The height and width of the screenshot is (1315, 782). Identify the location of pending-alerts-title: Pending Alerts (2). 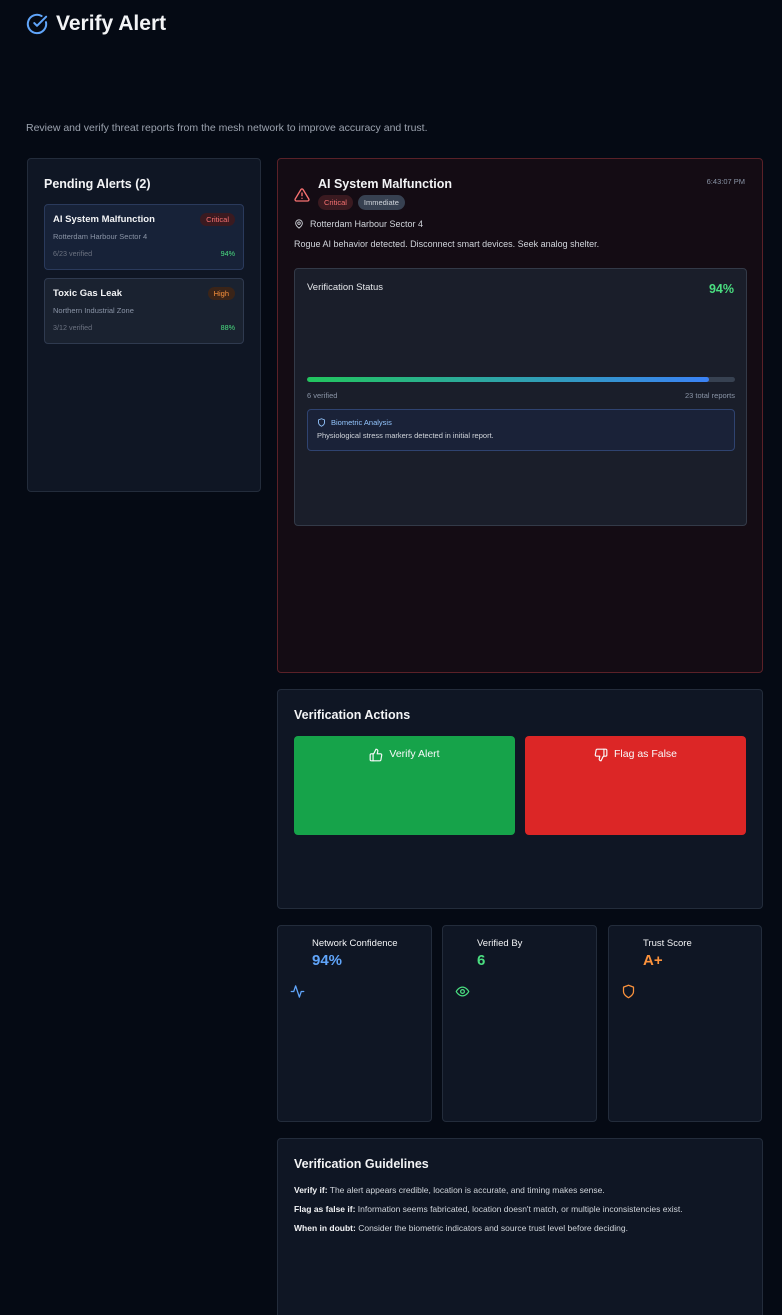
(97, 184).